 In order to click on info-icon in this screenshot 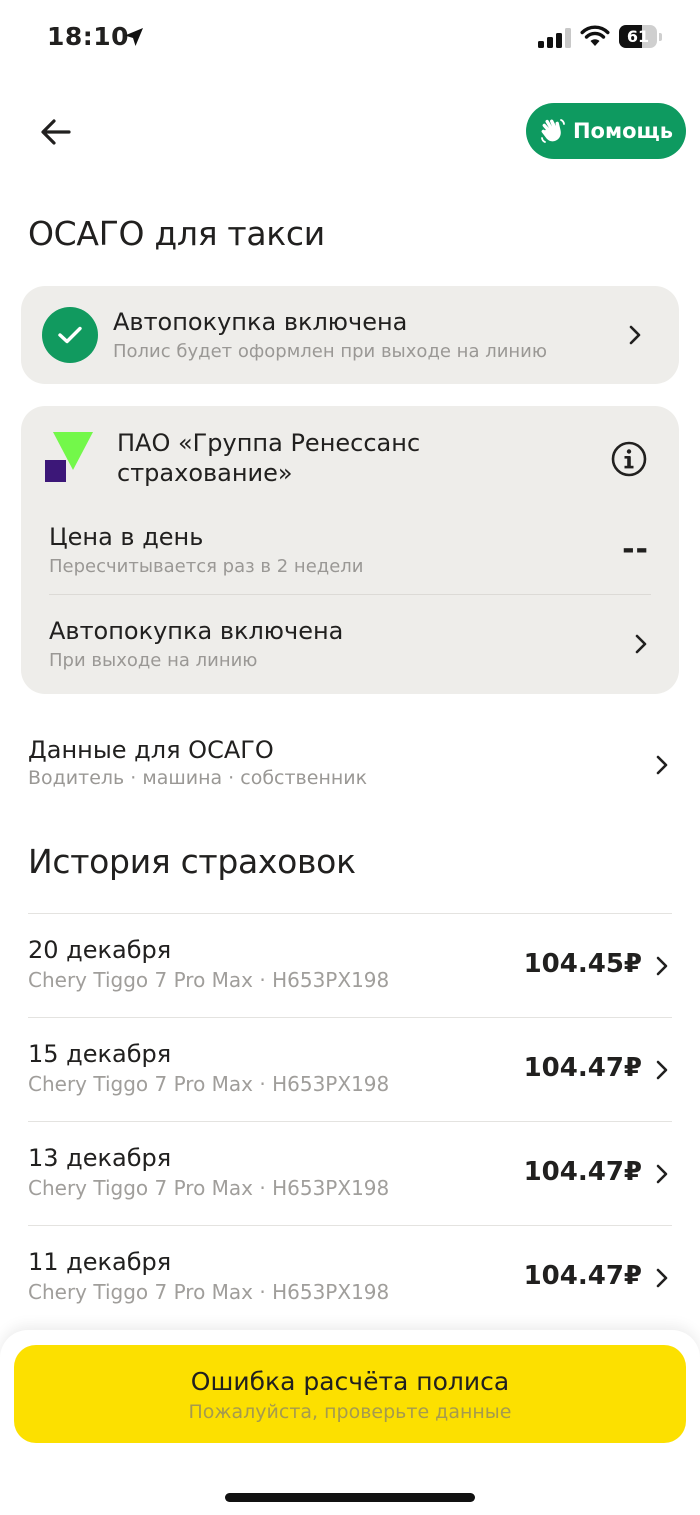, I will do `click(629, 459)`.